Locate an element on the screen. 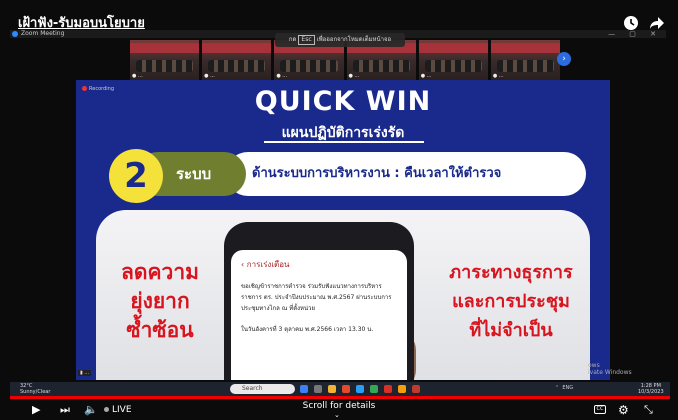  watermark-line: ows is located at coordinates (594, 365).